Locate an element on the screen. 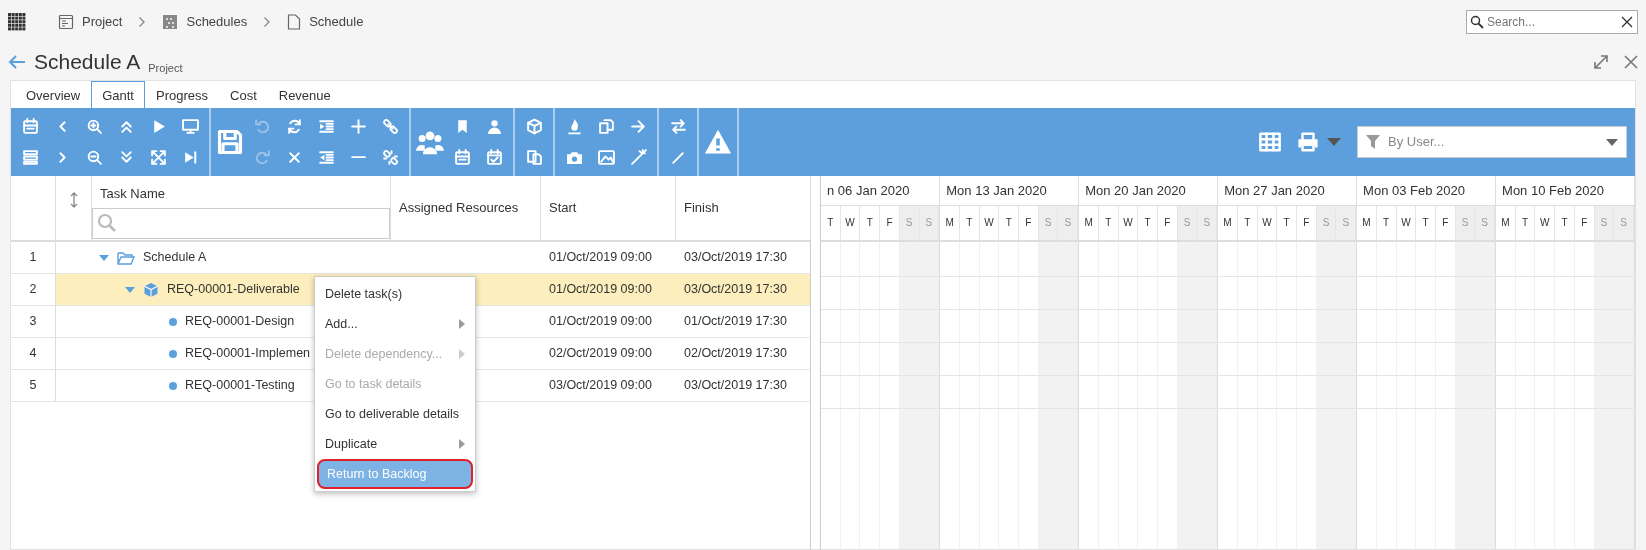  finish-date: 02/Oct/2019 17:30 is located at coordinates (735, 353).